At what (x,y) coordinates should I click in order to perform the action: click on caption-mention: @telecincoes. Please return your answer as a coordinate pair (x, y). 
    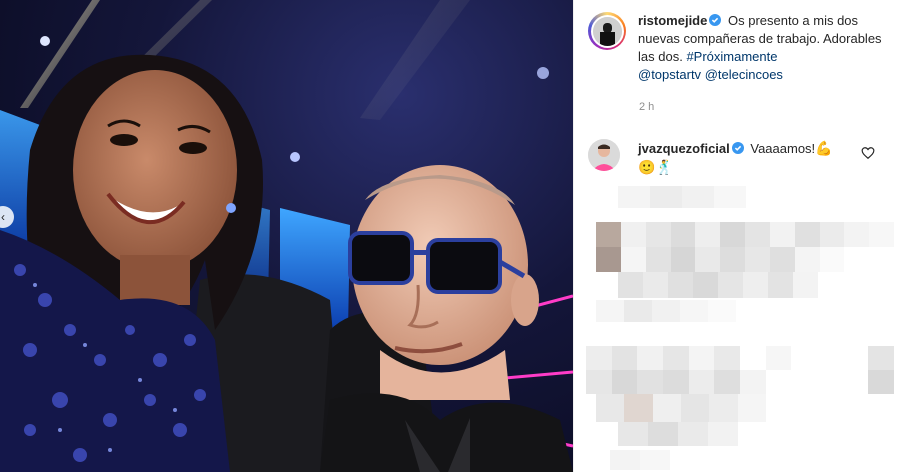
    Looking at the image, I should click on (744, 74).